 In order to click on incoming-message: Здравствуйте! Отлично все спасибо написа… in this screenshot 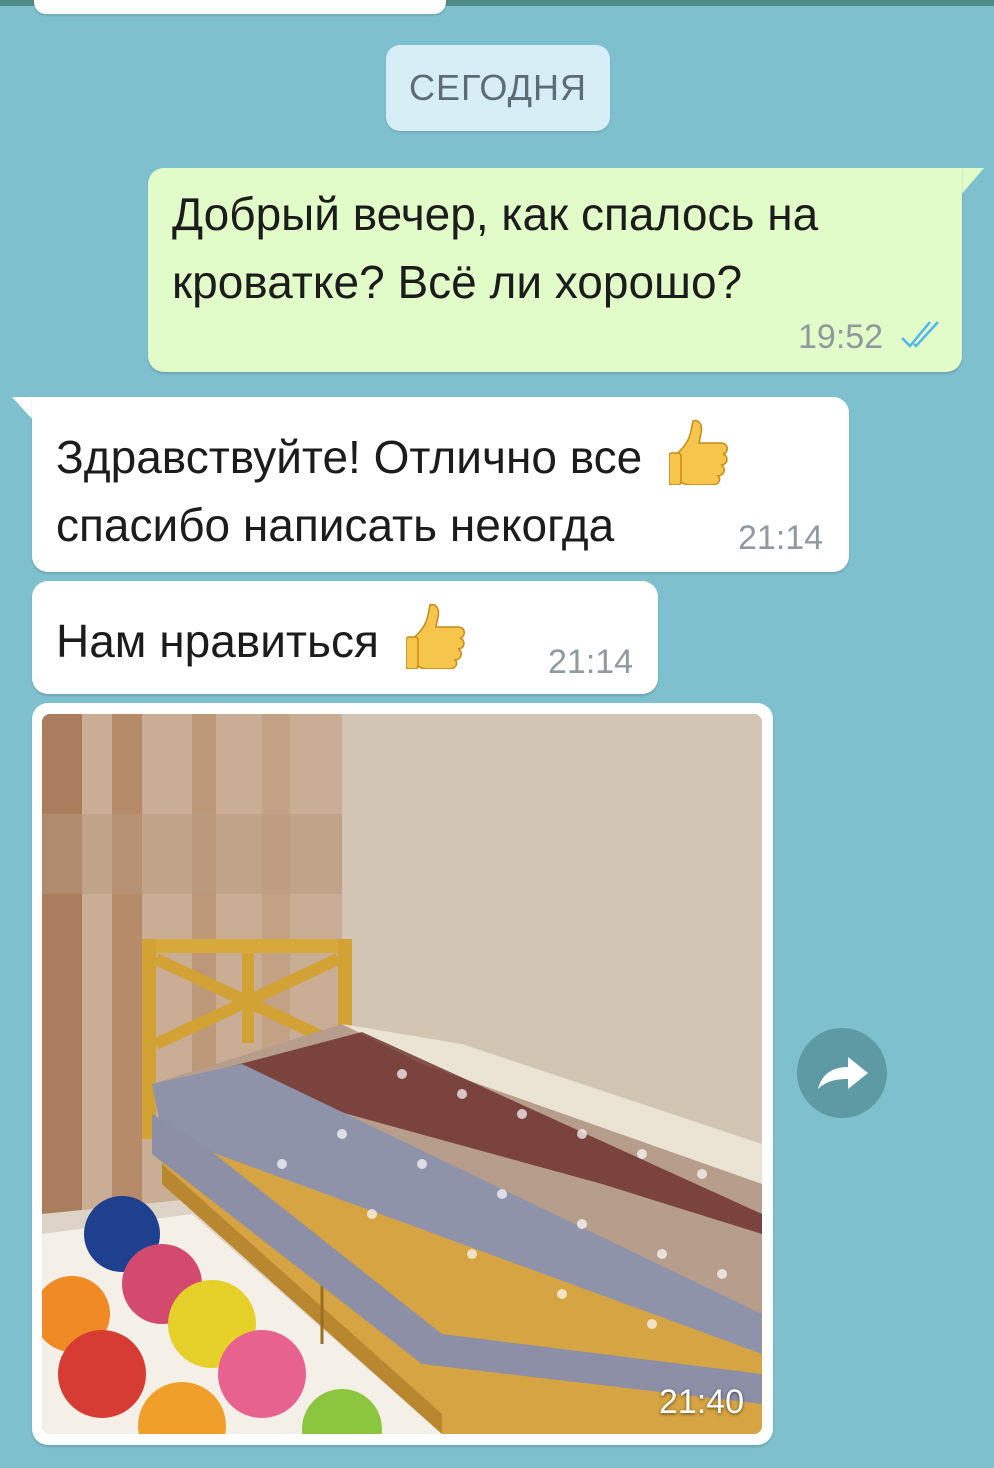, I will do `click(440, 484)`.